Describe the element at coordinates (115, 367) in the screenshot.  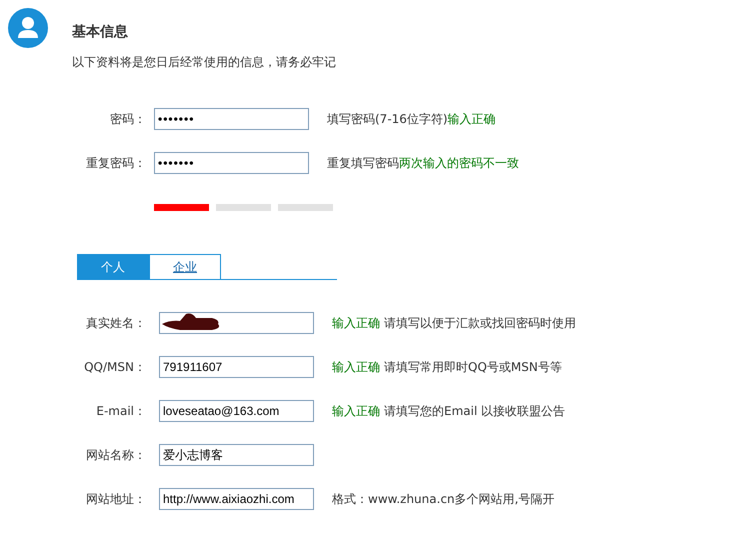
I see `field-label: QQ/MSN：` at that location.